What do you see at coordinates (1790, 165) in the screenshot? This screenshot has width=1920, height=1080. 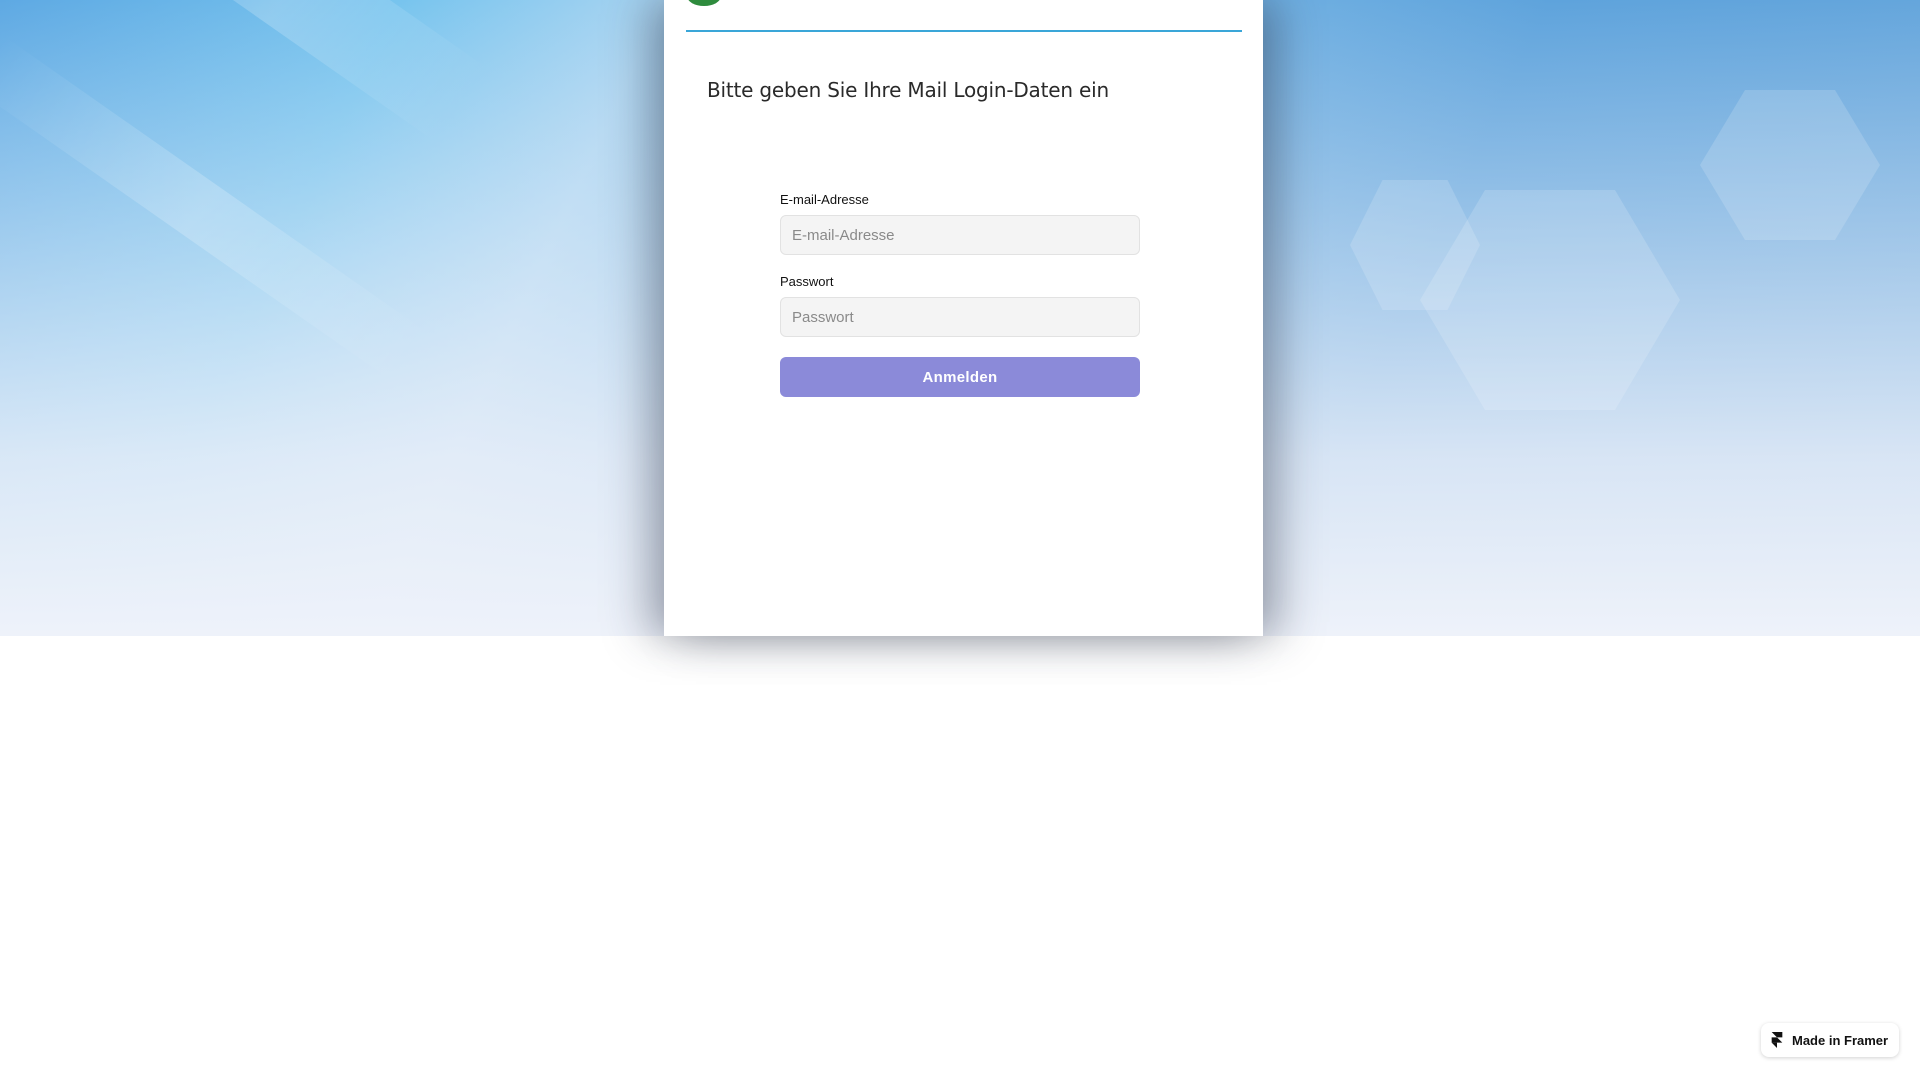 I see `background-hexagon` at bounding box center [1790, 165].